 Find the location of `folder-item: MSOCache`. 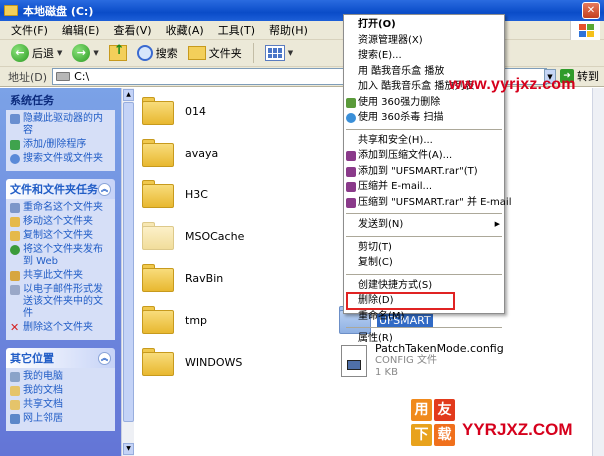

folder-item: MSOCache is located at coordinates (193, 236).